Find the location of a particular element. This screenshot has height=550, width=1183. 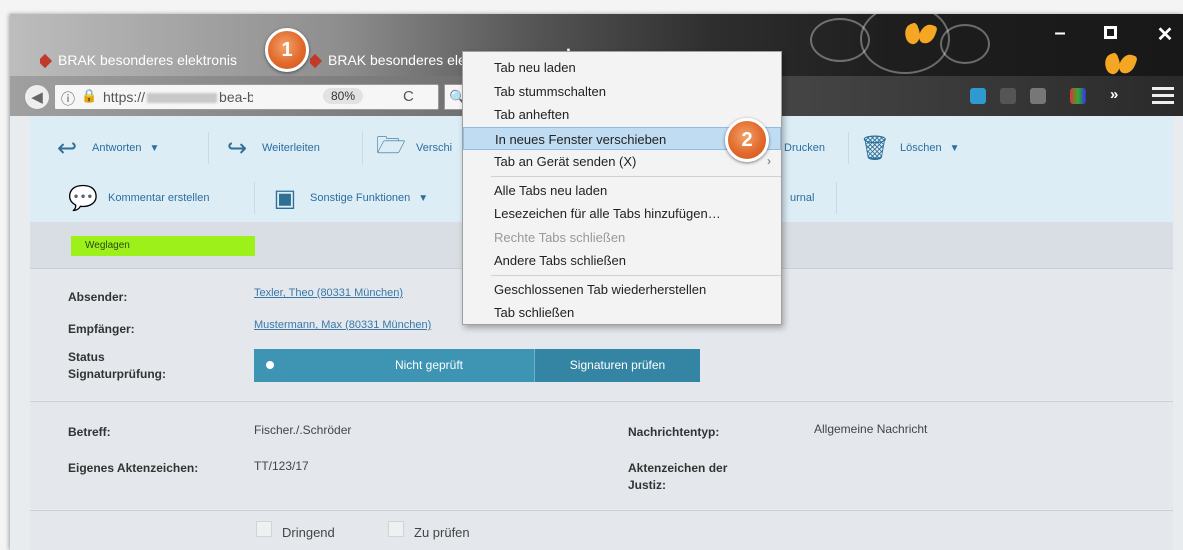

recipient-link: Mustermann, Max (80331 München) is located at coordinates (342, 325).